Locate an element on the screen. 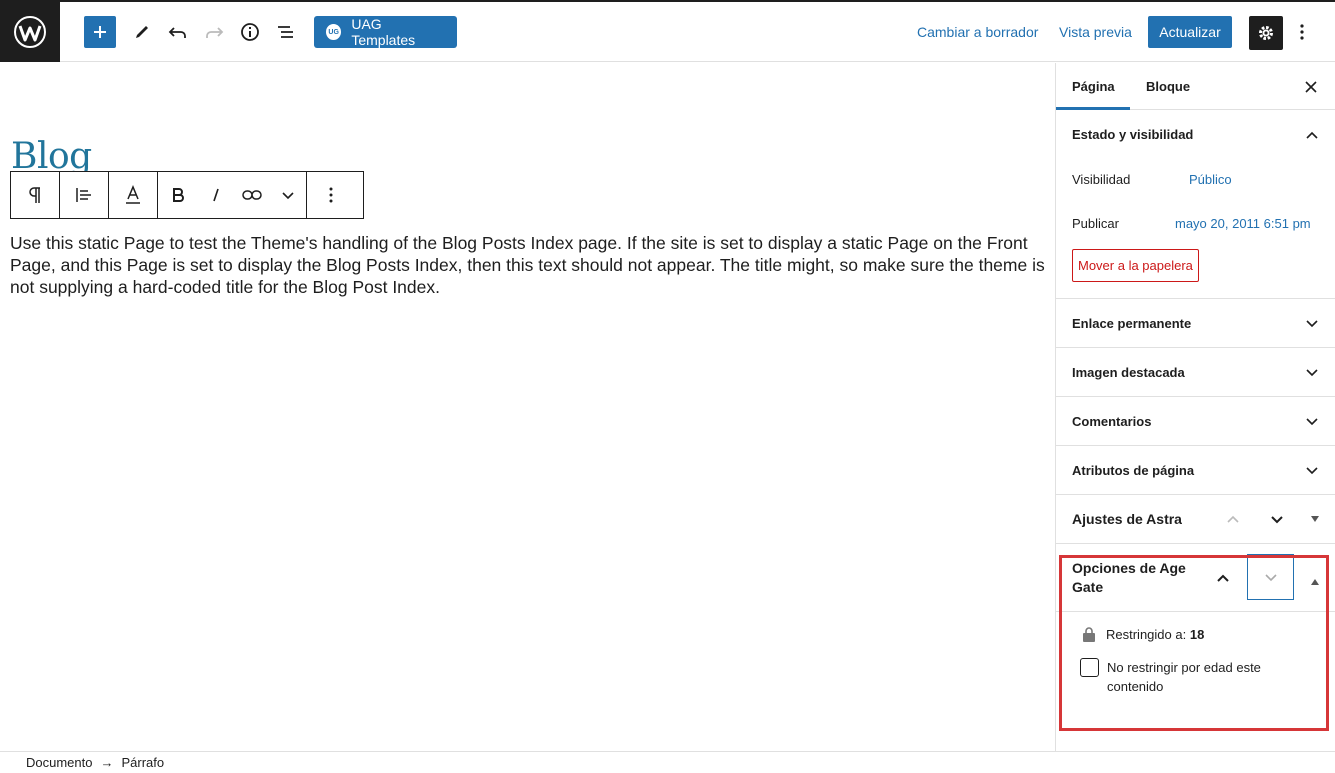 This screenshot has height=773, width=1335. publish-date-button: mayo 20, 2011 6:51 pm is located at coordinates (1243, 223).